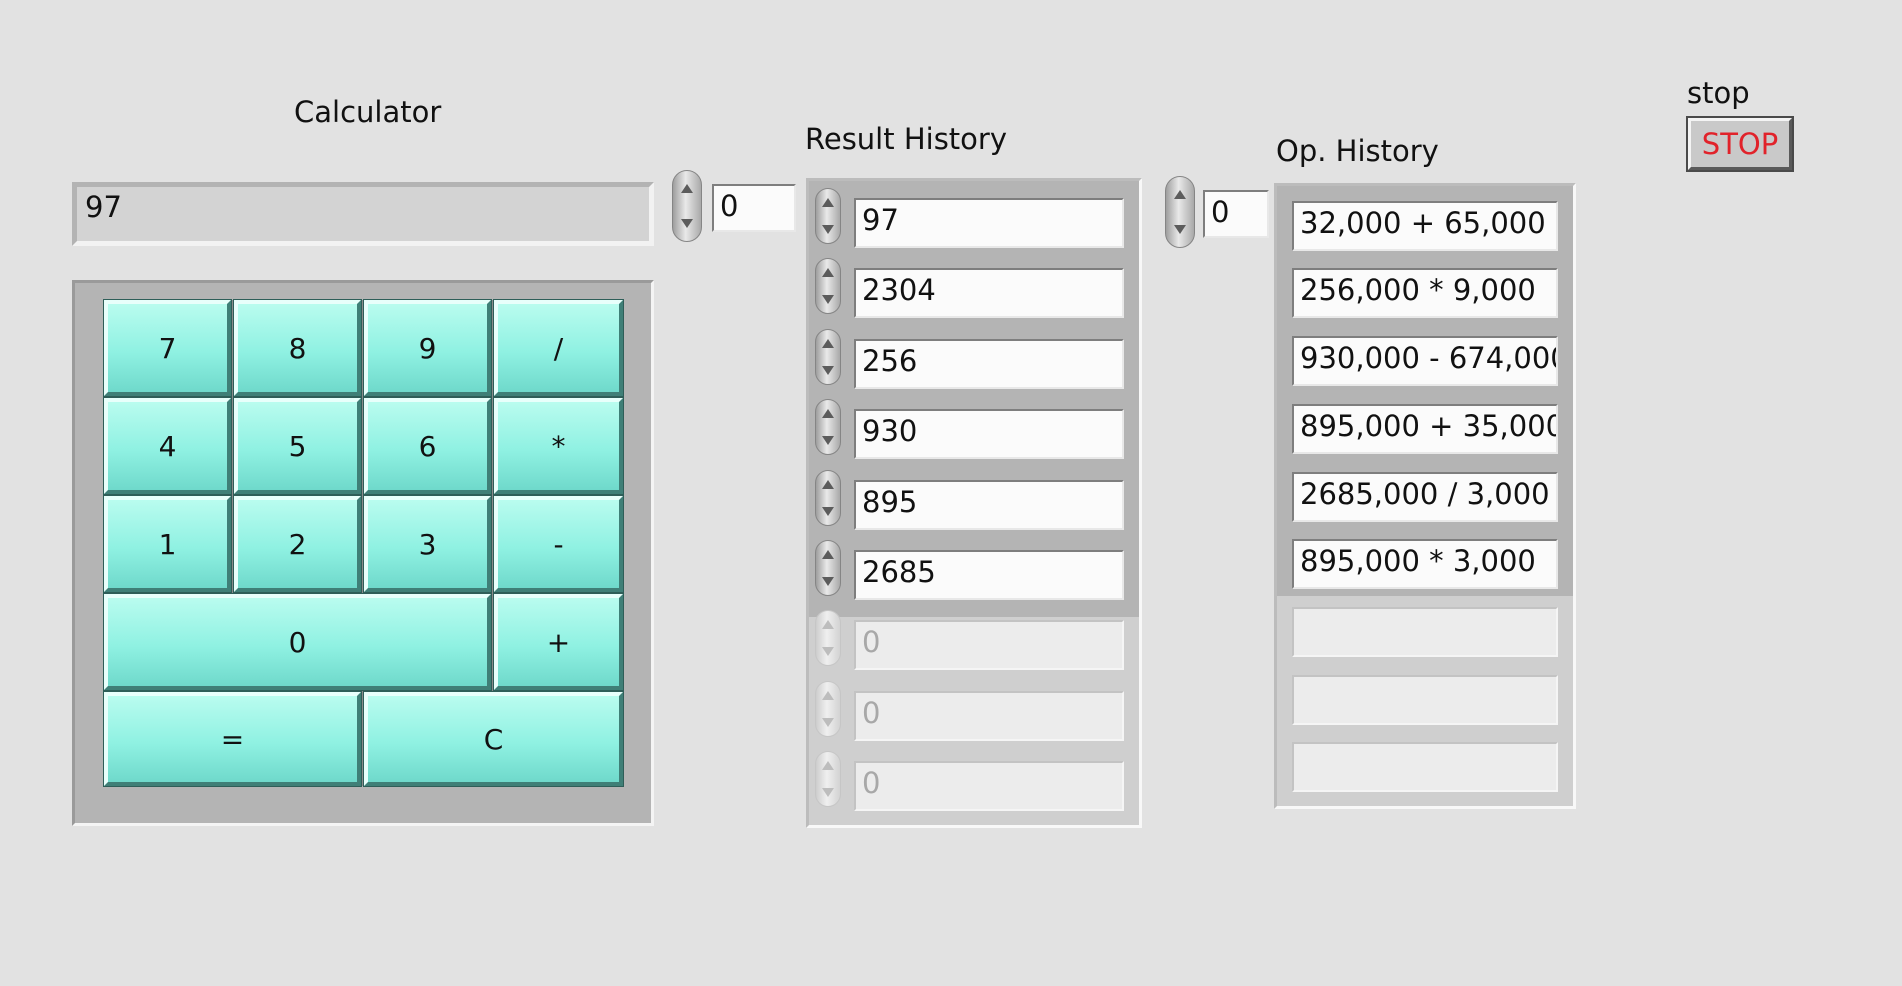  Describe the element at coordinates (1180, 212) in the screenshot. I see `op-history-index-spinner` at that location.